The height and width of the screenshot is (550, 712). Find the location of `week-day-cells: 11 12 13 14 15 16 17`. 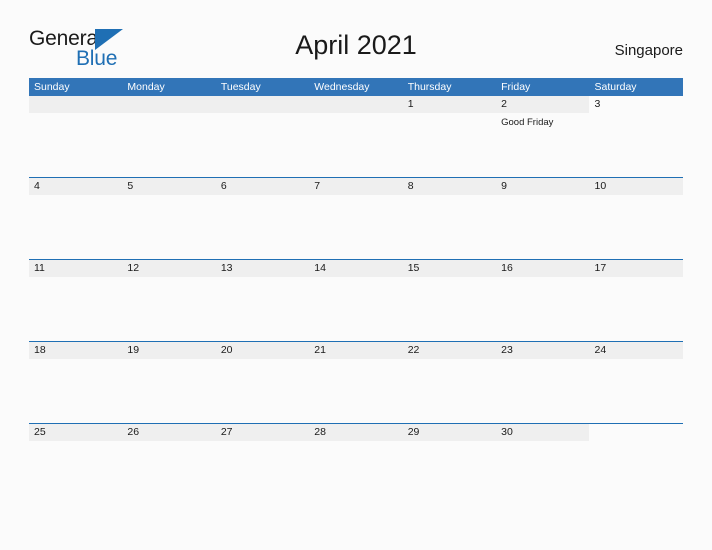

week-day-cells: 11 12 13 14 15 16 17 is located at coordinates (356, 300).